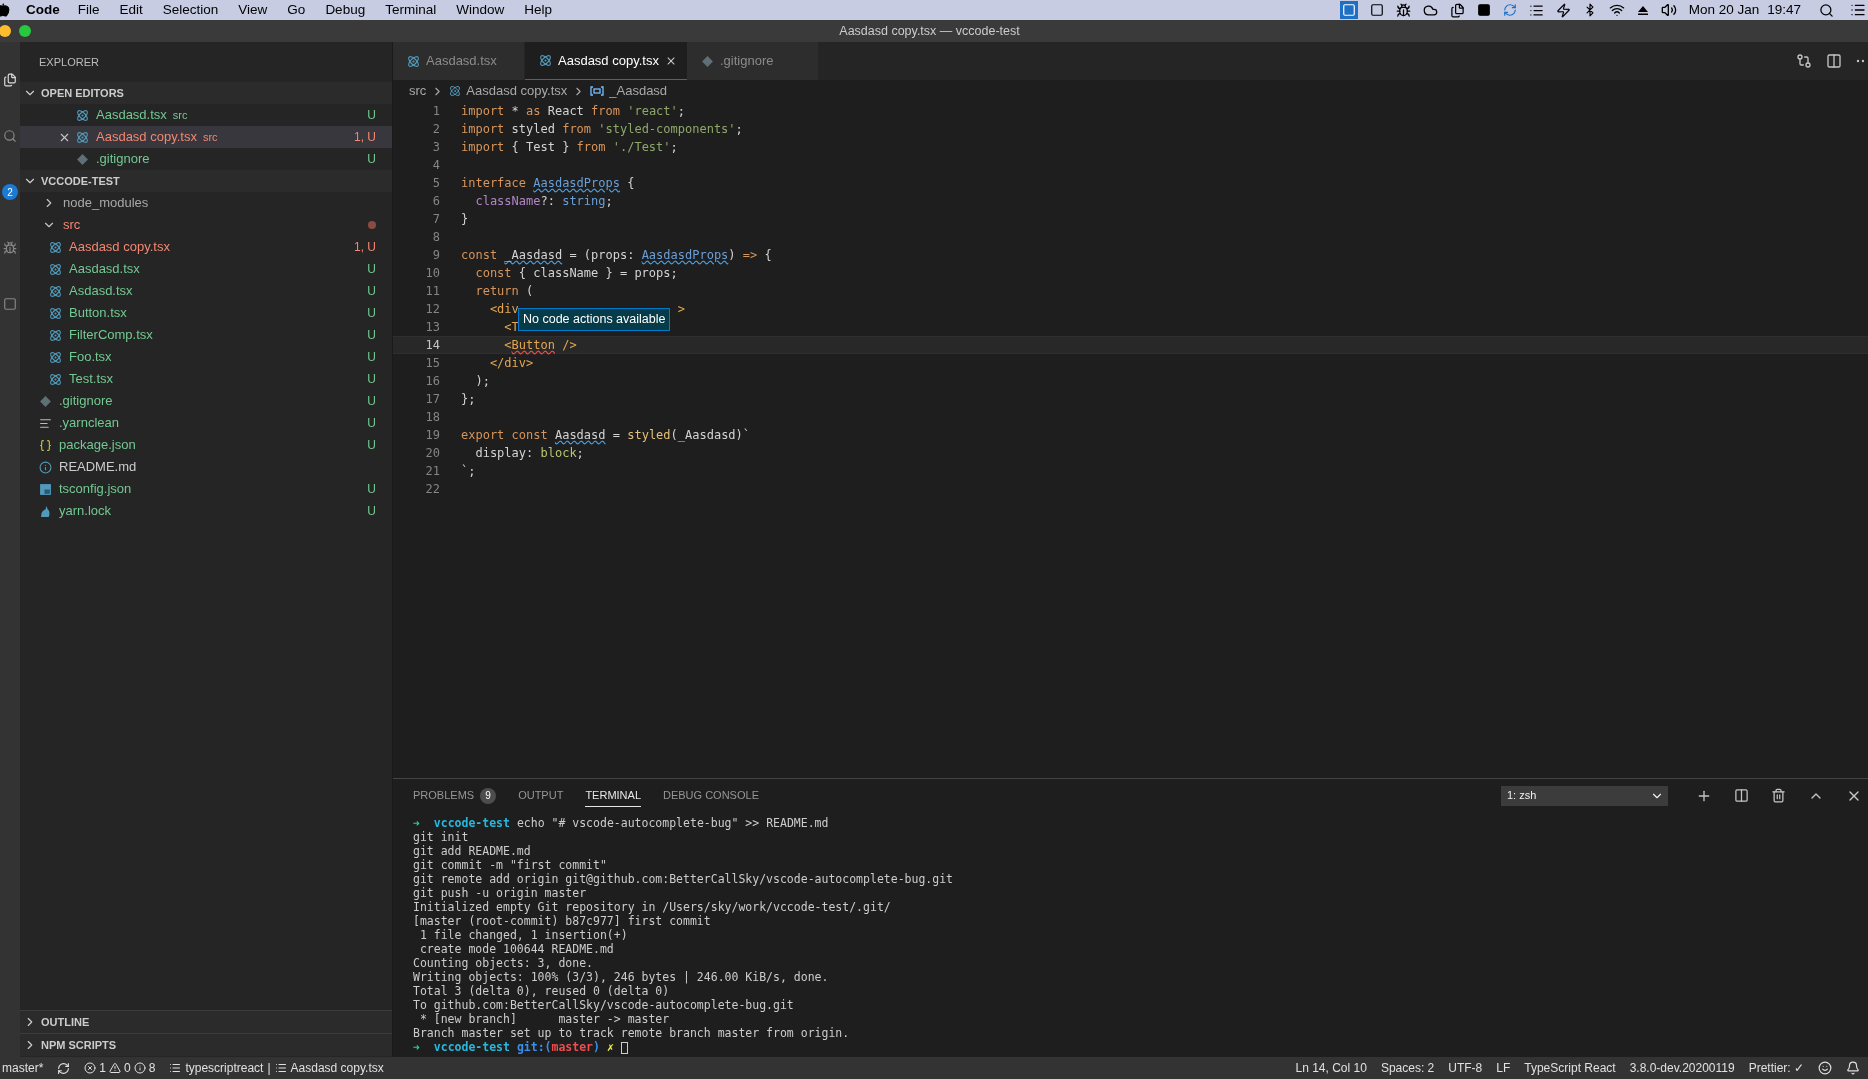  Describe the element at coordinates (1804, 61) in the screenshot. I see `compare-icon` at that location.